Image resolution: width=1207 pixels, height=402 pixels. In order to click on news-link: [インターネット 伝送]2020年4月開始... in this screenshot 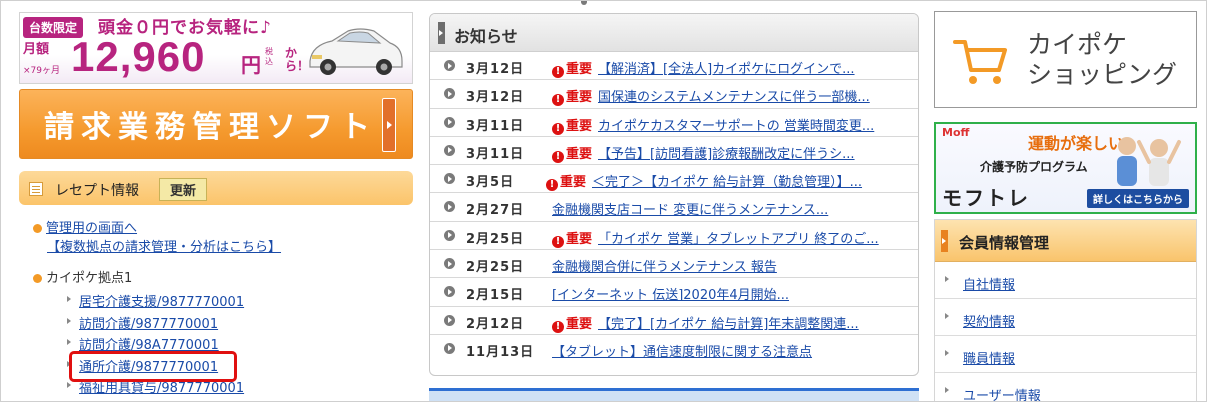, I will do `click(670, 293)`.